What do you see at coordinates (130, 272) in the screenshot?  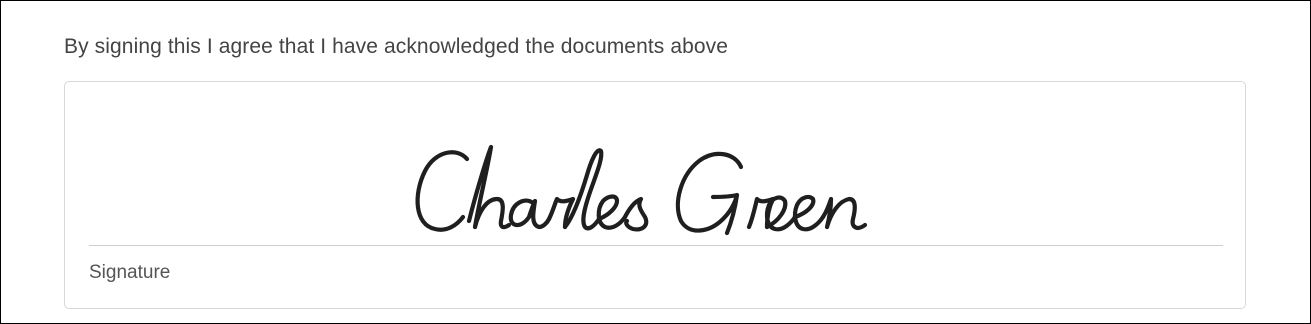 I see `signature-label: Signature` at bounding box center [130, 272].